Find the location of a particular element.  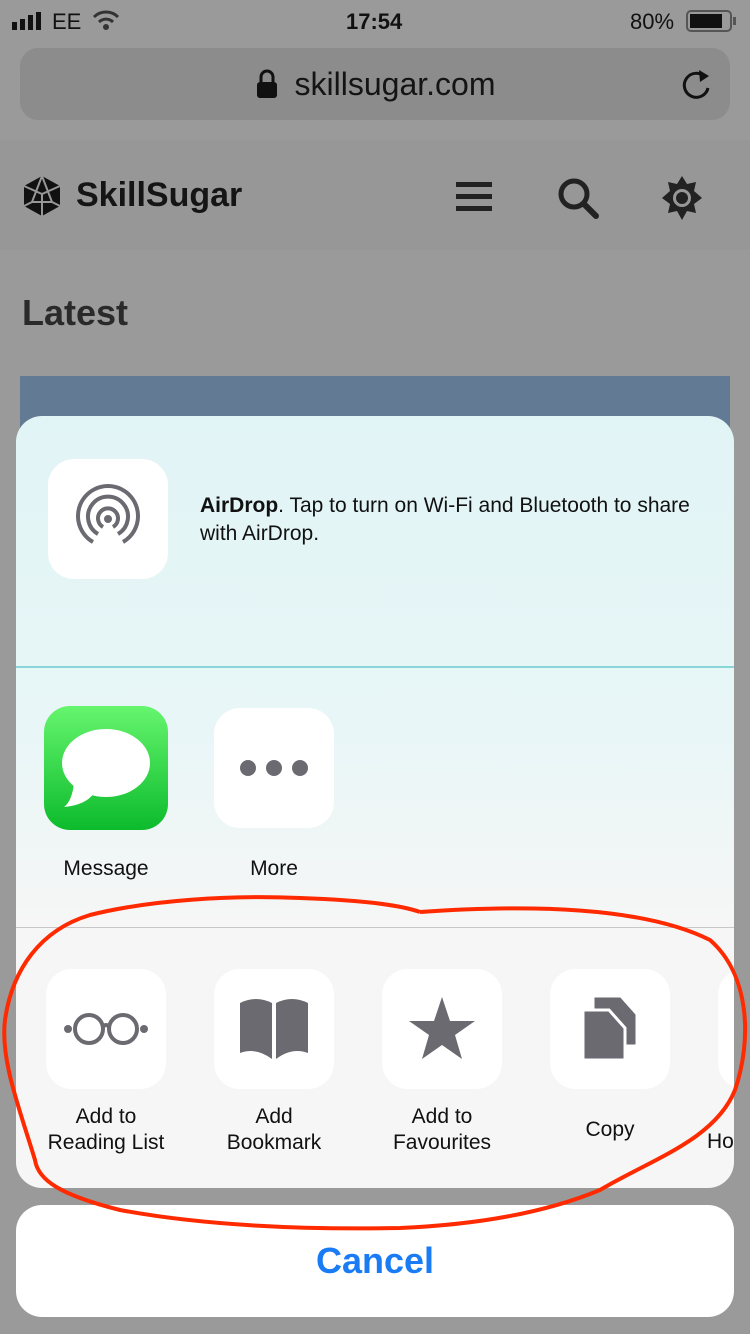

battery-icon is located at coordinates (711, 21).